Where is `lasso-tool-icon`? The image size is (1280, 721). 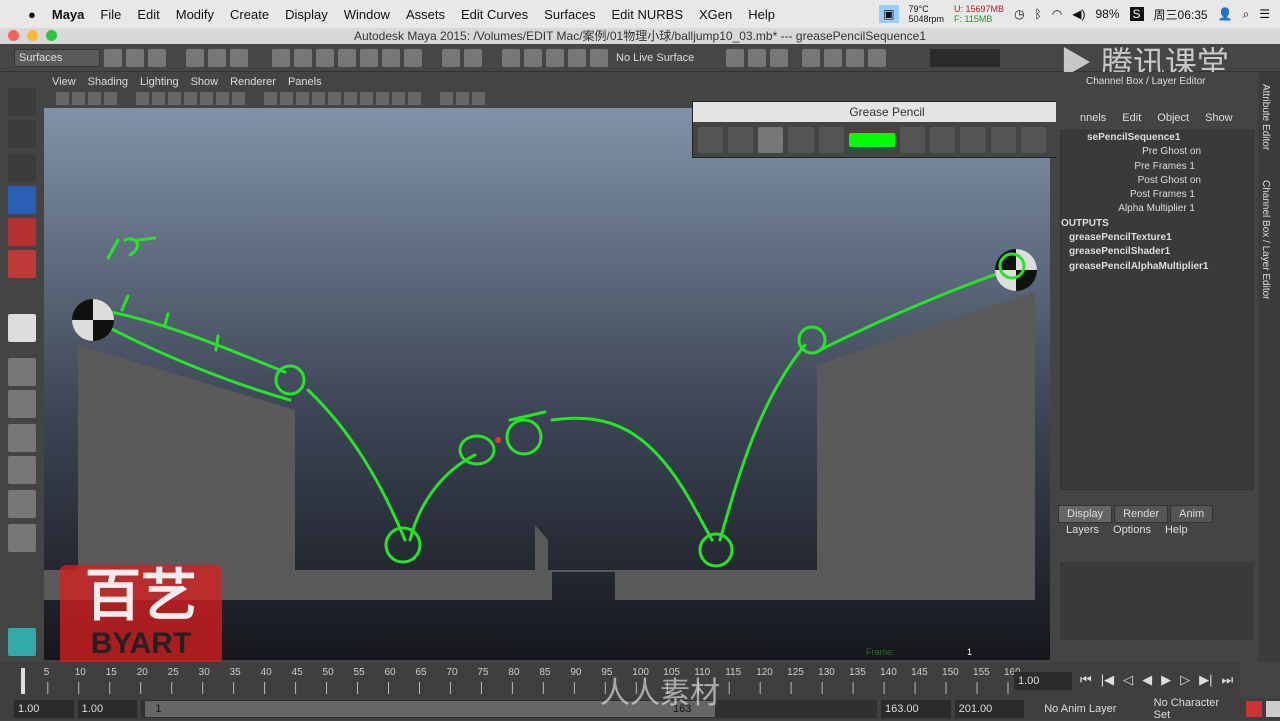 lasso-tool-icon is located at coordinates (22, 134).